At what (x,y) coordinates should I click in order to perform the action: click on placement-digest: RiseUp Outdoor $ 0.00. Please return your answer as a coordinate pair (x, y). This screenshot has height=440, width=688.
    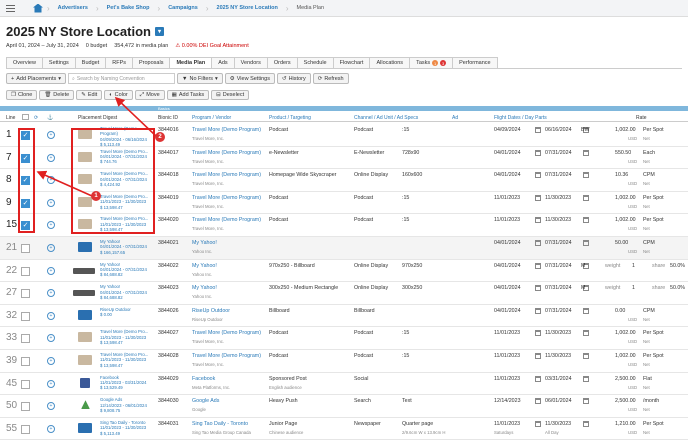
    Looking at the image, I should click on (127, 312).